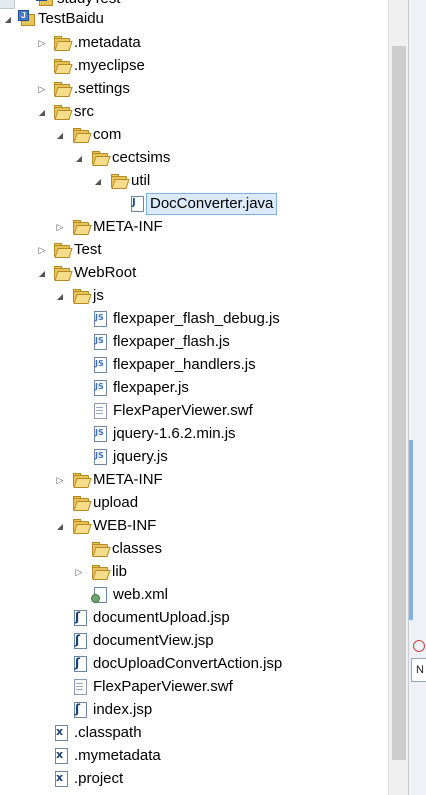 This screenshot has width=426, height=795. Describe the element at coordinates (161, 617) in the screenshot. I see `tree-item-label: documentUpload.jsp` at that location.